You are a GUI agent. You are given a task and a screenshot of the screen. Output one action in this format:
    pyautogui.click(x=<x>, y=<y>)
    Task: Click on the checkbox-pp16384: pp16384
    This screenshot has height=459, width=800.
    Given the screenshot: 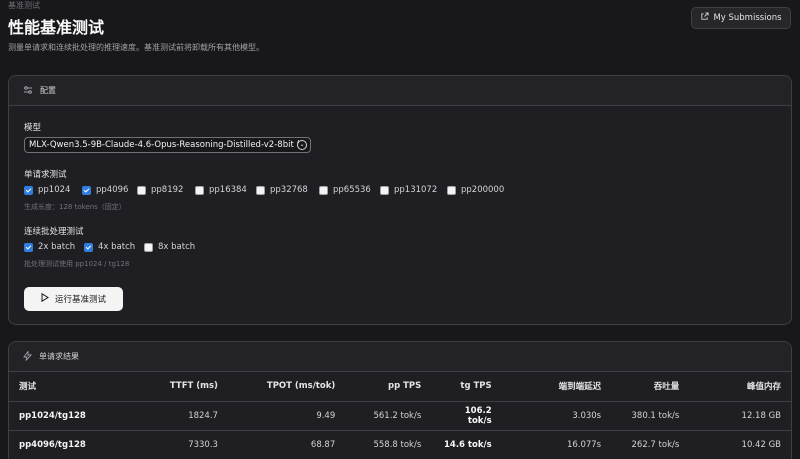 What is the action you would take?
    pyautogui.click(x=225, y=190)
    